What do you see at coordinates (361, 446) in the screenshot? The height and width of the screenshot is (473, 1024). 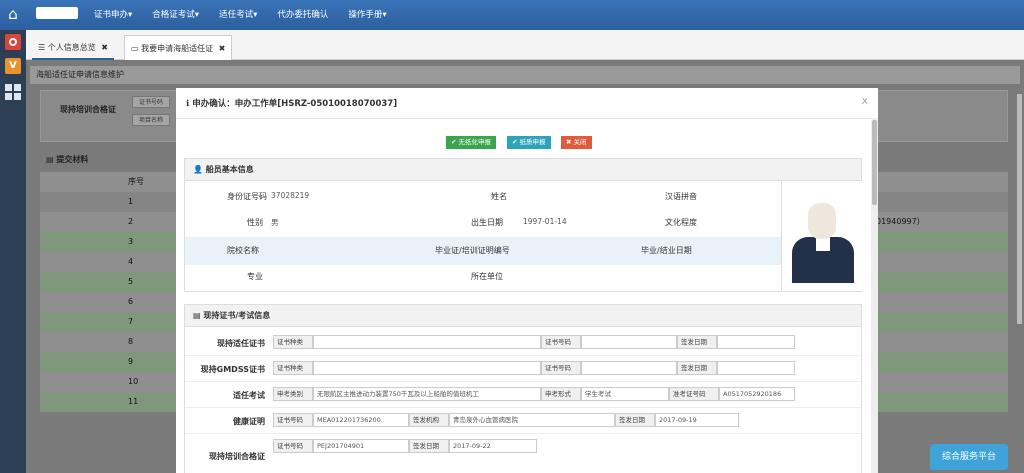 I see `training-no-value: PEJ201704901` at bounding box center [361, 446].